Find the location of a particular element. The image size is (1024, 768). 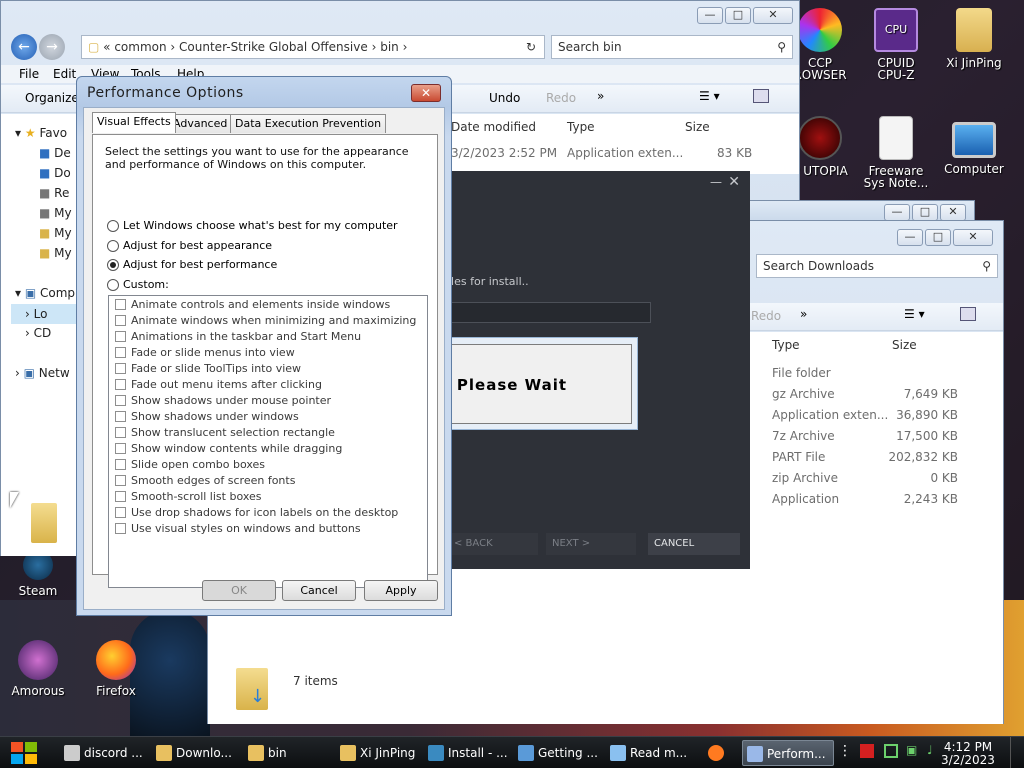

volume-icon: ♩ is located at coordinates (930, 750).